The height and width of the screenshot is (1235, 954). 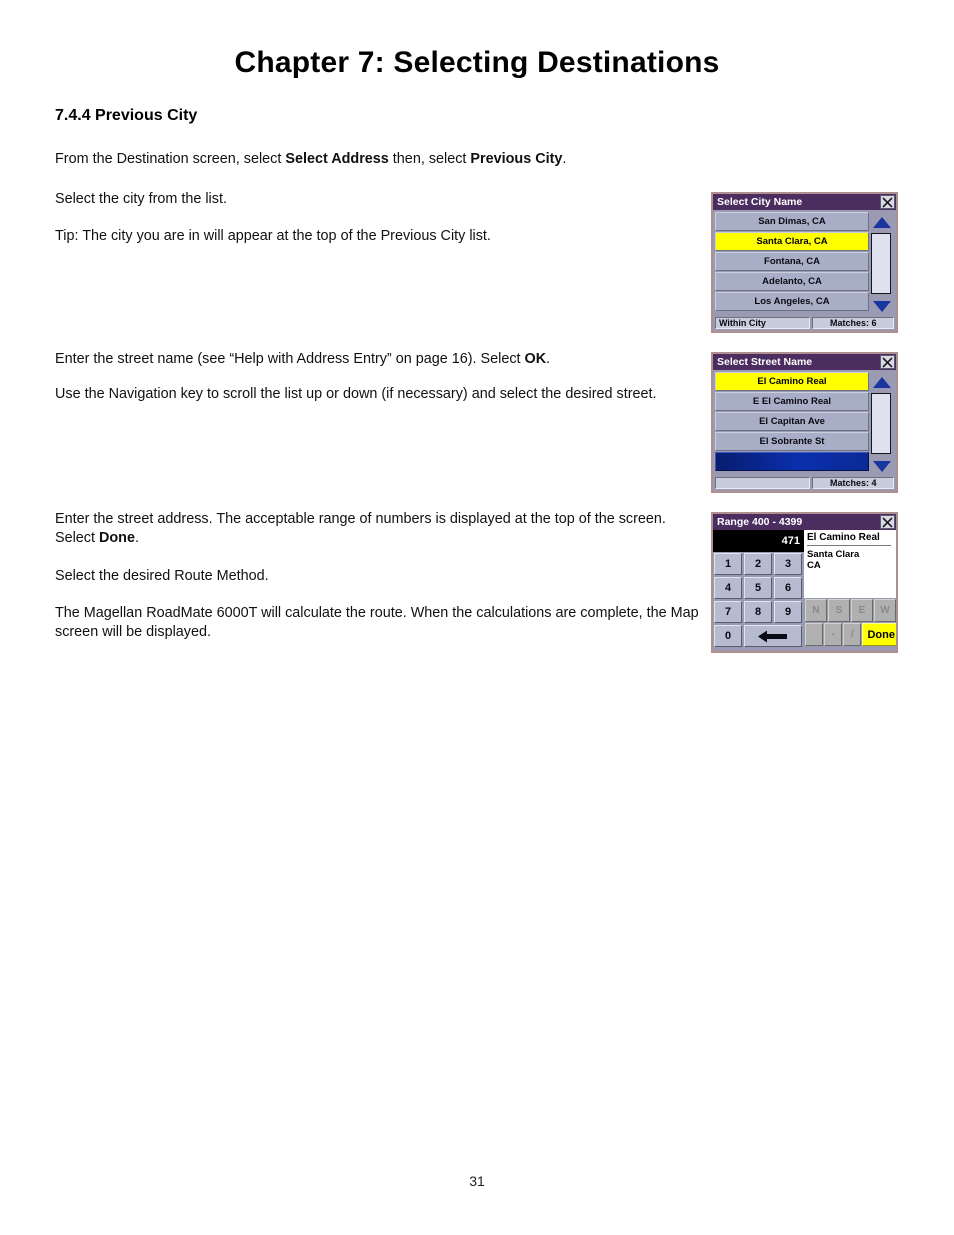 I want to click on street-text-c: ., so click(x=548, y=359).